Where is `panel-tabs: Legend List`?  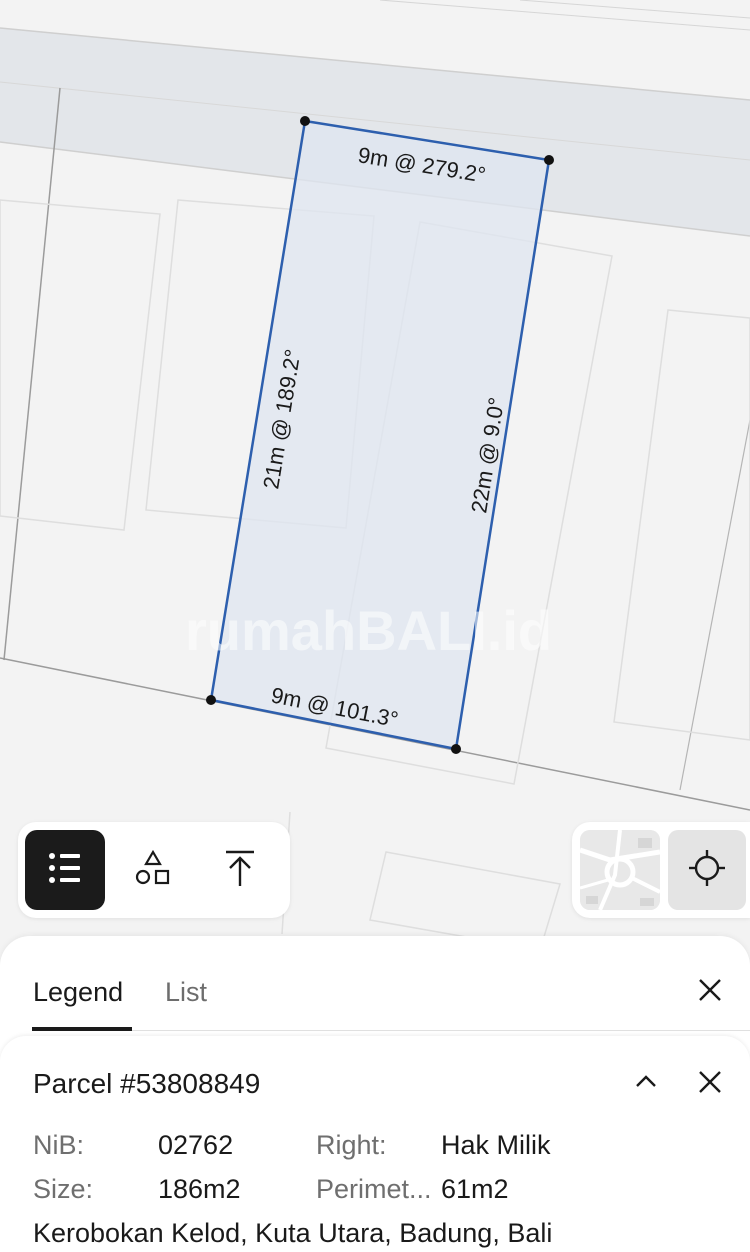 panel-tabs: Legend List is located at coordinates (375, 984).